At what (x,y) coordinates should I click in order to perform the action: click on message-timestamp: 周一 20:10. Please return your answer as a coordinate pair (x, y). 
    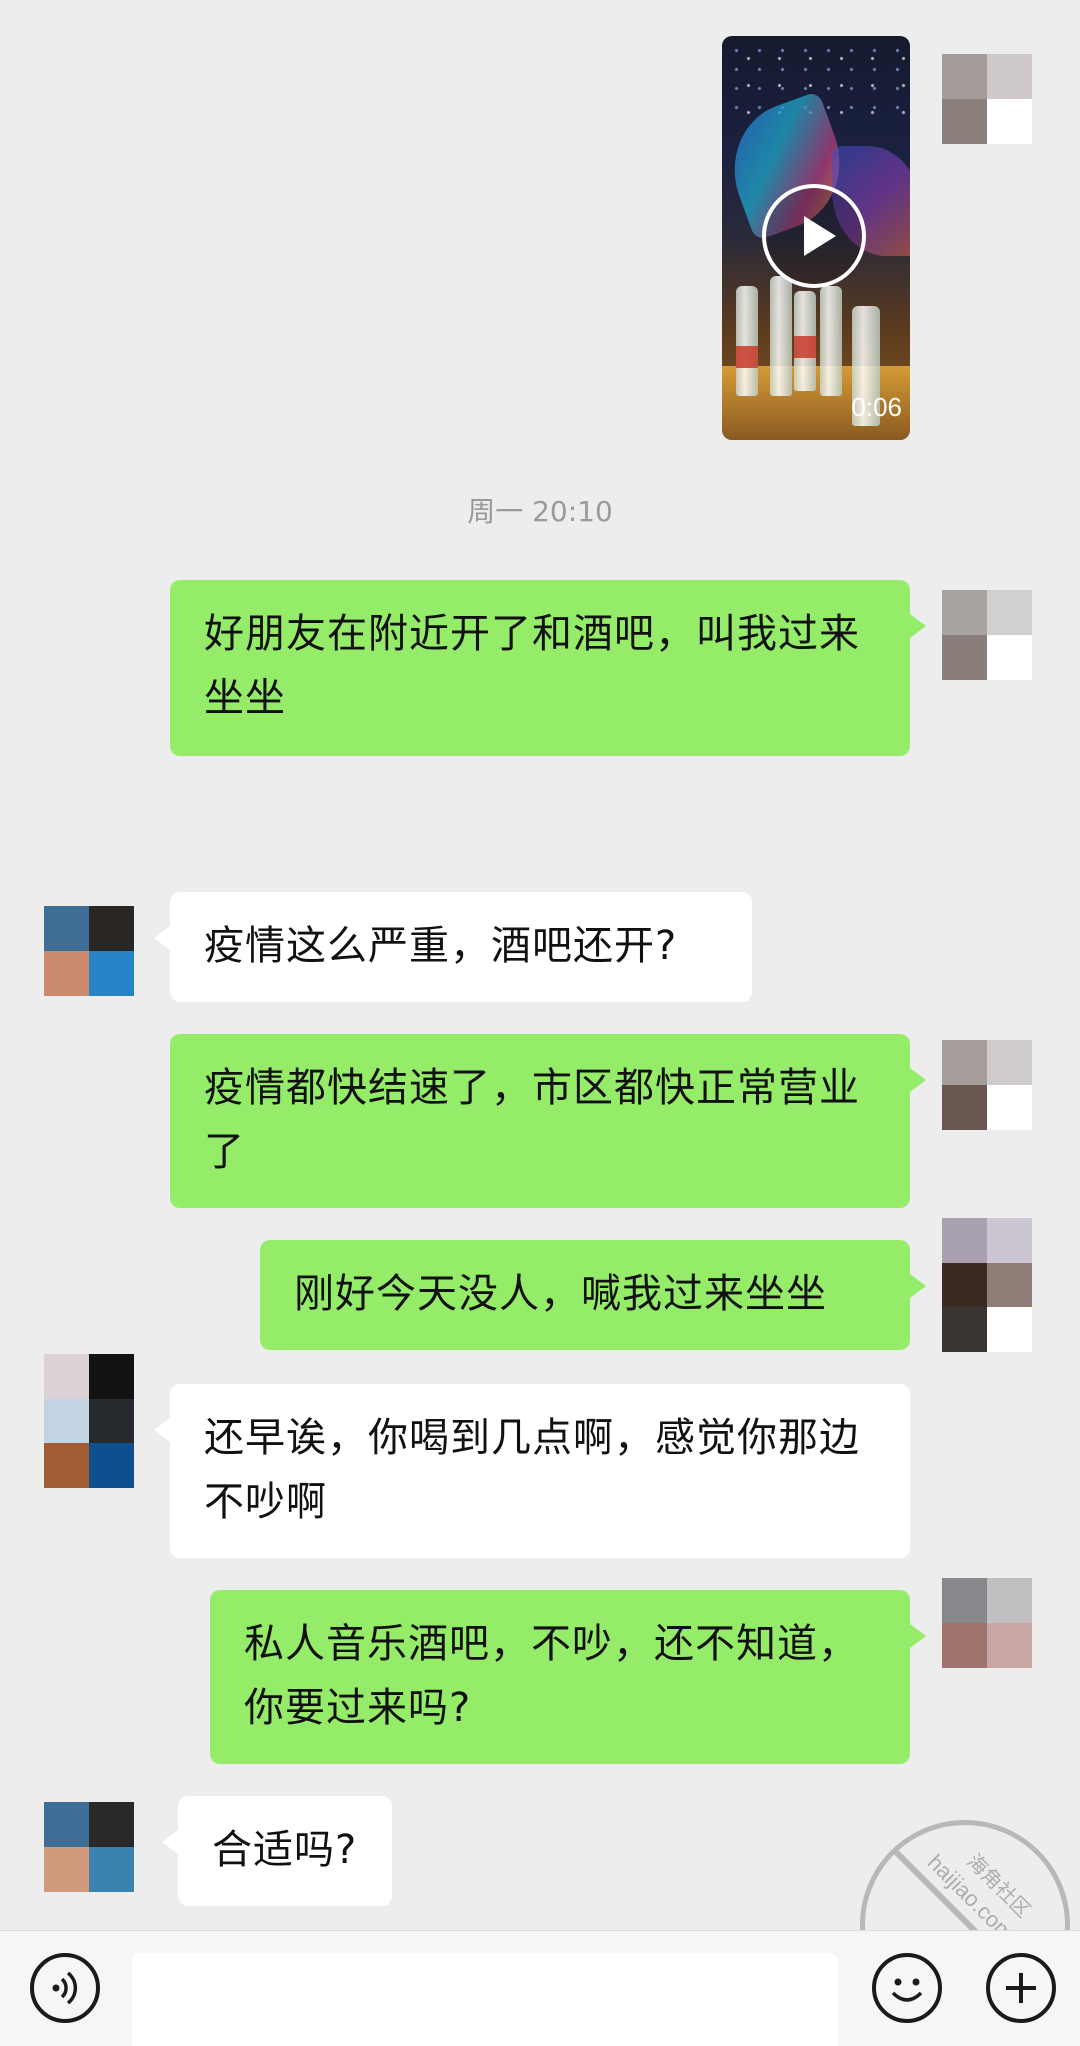
    Looking at the image, I should click on (540, 511).